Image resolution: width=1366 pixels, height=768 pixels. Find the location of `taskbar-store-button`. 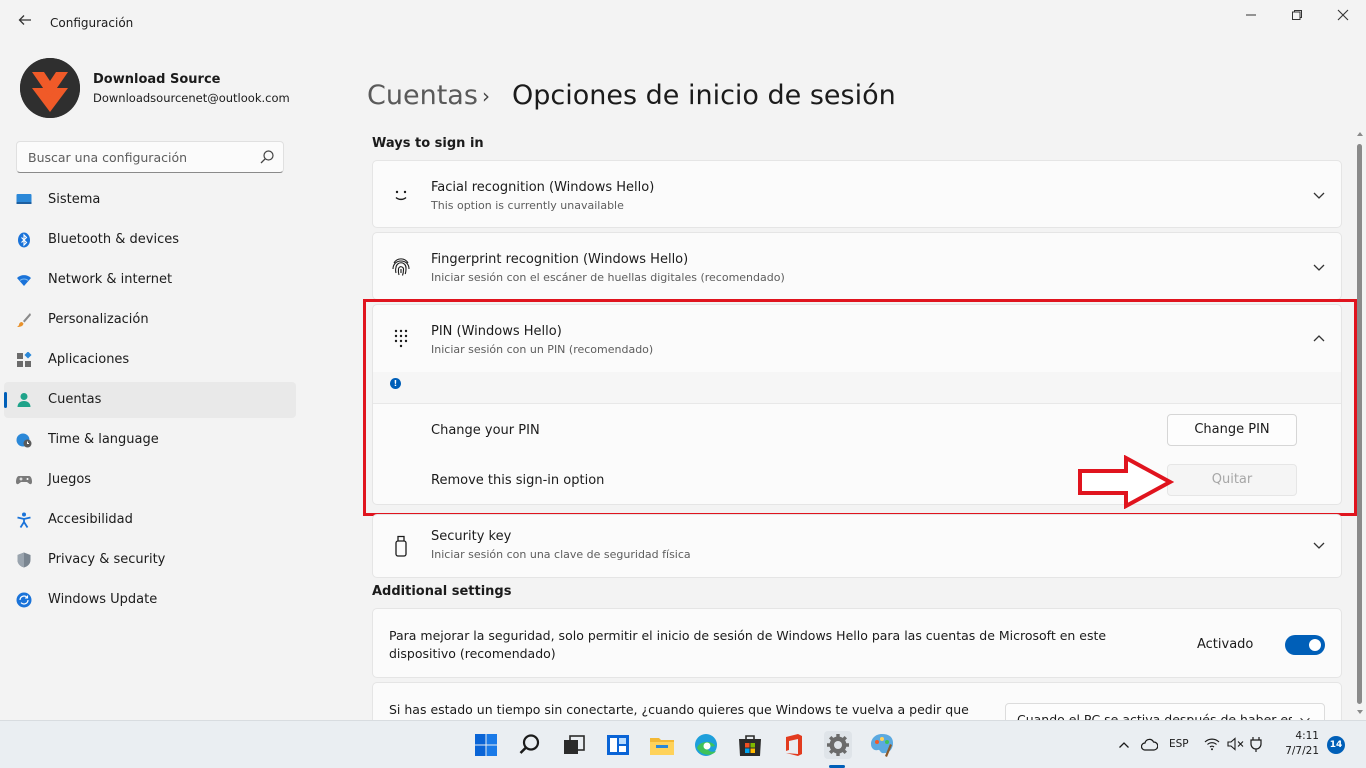

taskbar-store-button is located at coordinates (750, 745).